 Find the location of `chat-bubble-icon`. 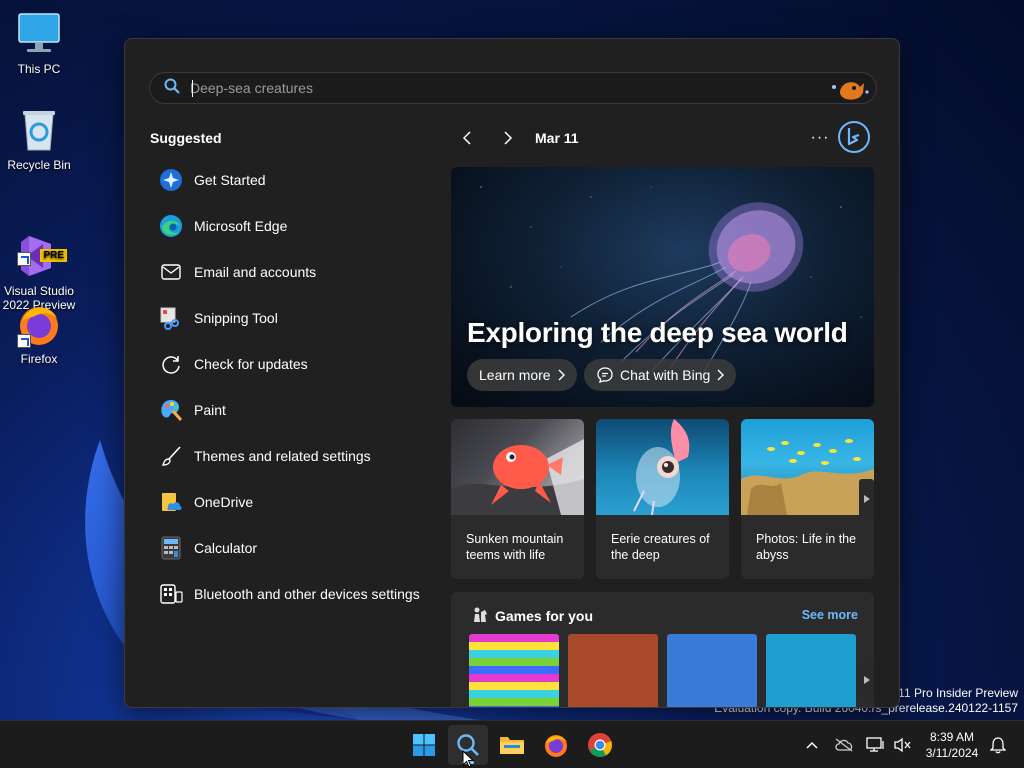

chat-bubble-icon is located at coordinates (605, 375).